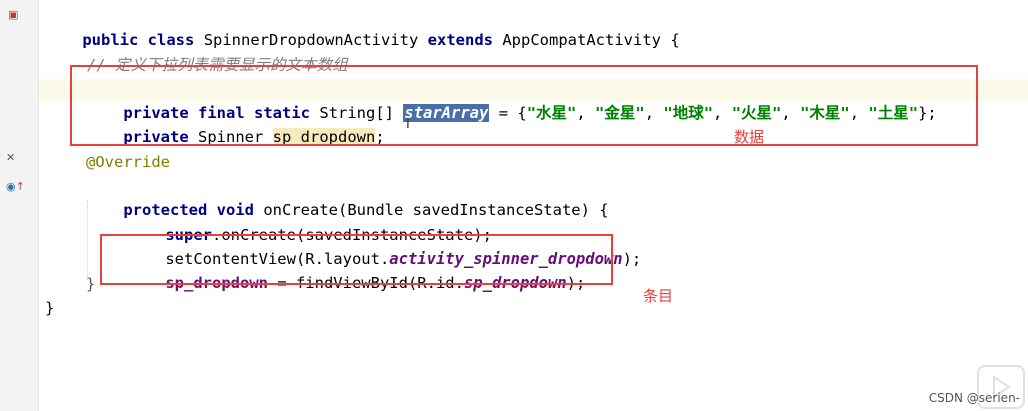 The image size is (1028, 411). What do you see at coordinates (658, 296) in the screenshot?
I see `item-annotation-label: 条目` at bounding box center [658, 296].